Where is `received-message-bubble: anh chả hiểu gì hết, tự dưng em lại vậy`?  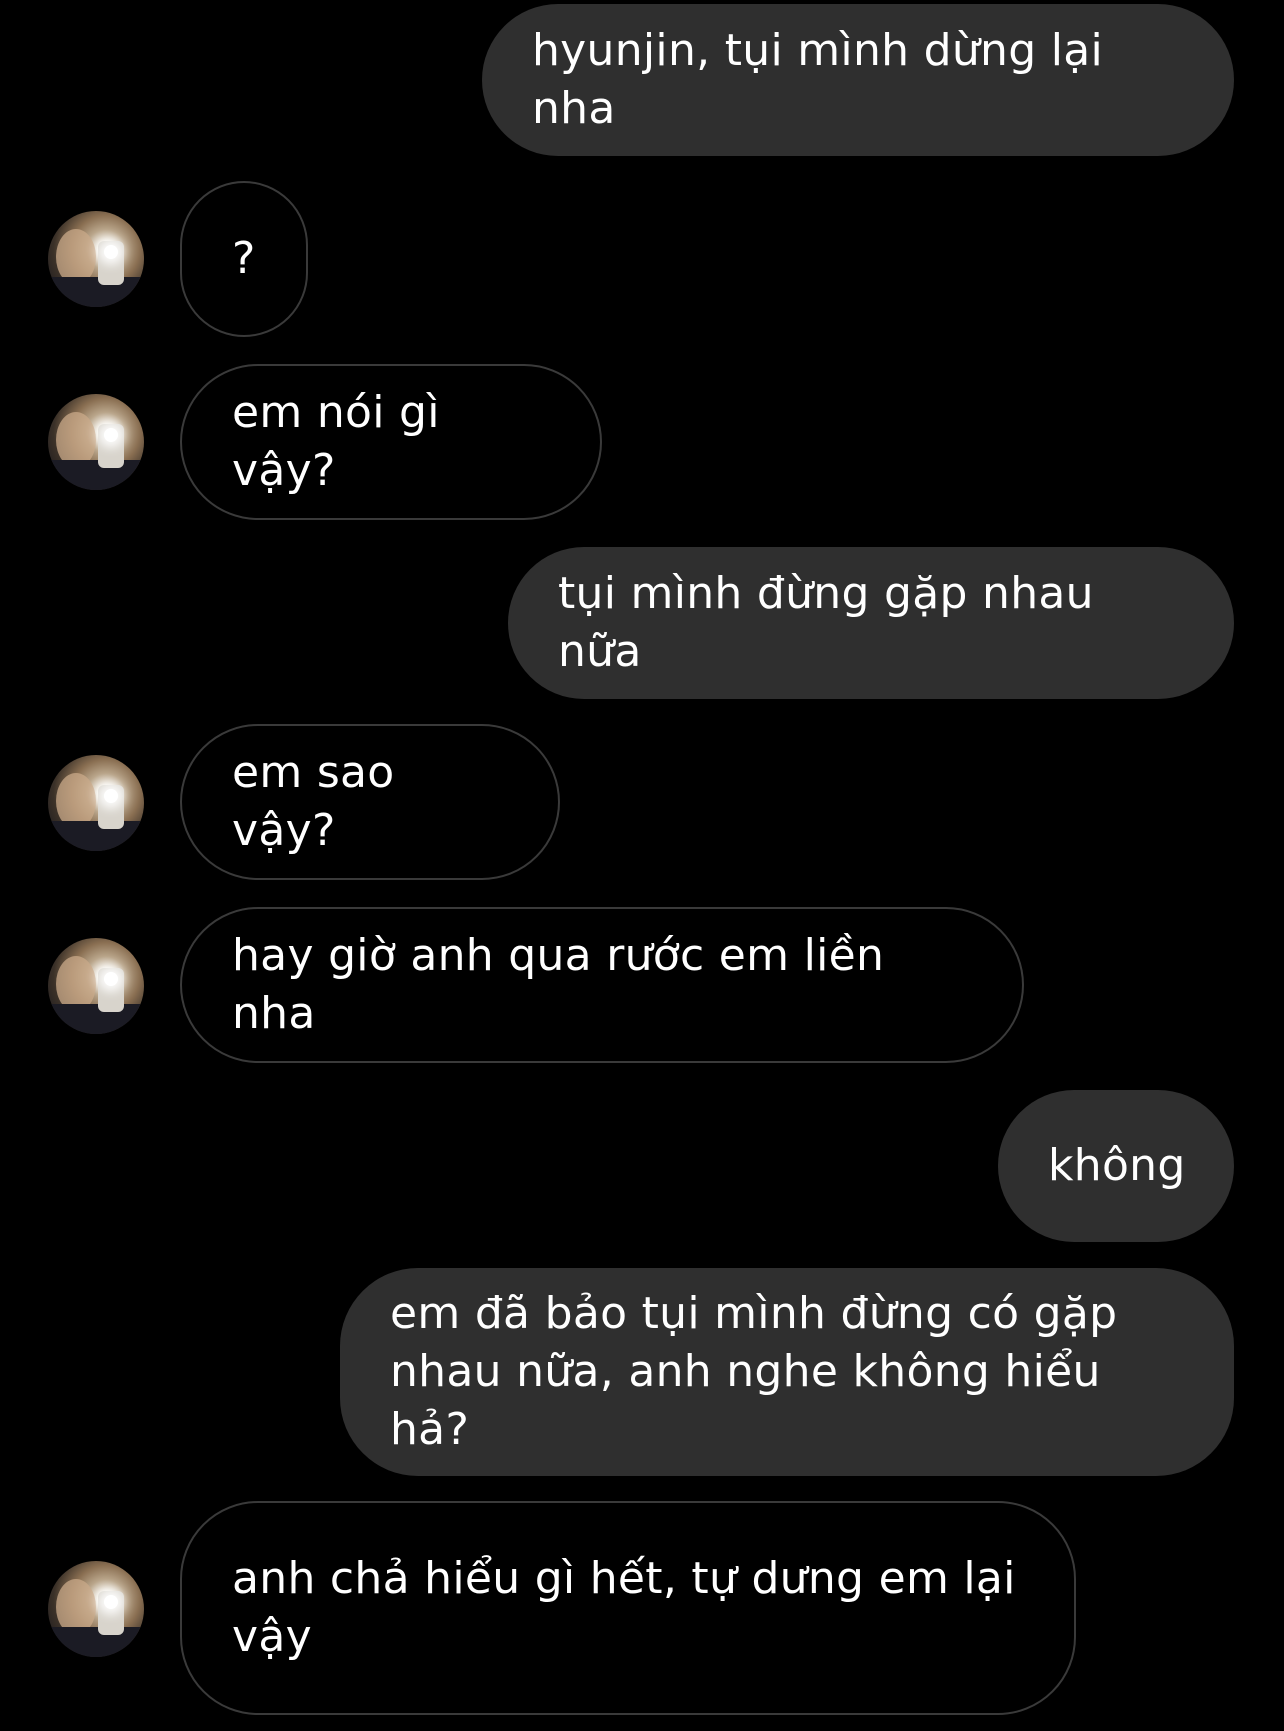
received-message-bubble: anh chả hiểu gì hết, tự dưng em lại vậy is located at coordinates (628, 1608).